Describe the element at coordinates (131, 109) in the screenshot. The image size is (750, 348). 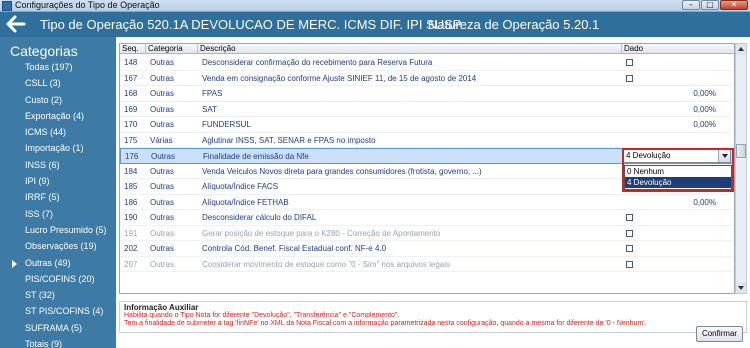
I see `cell-seq: 169` at that location.